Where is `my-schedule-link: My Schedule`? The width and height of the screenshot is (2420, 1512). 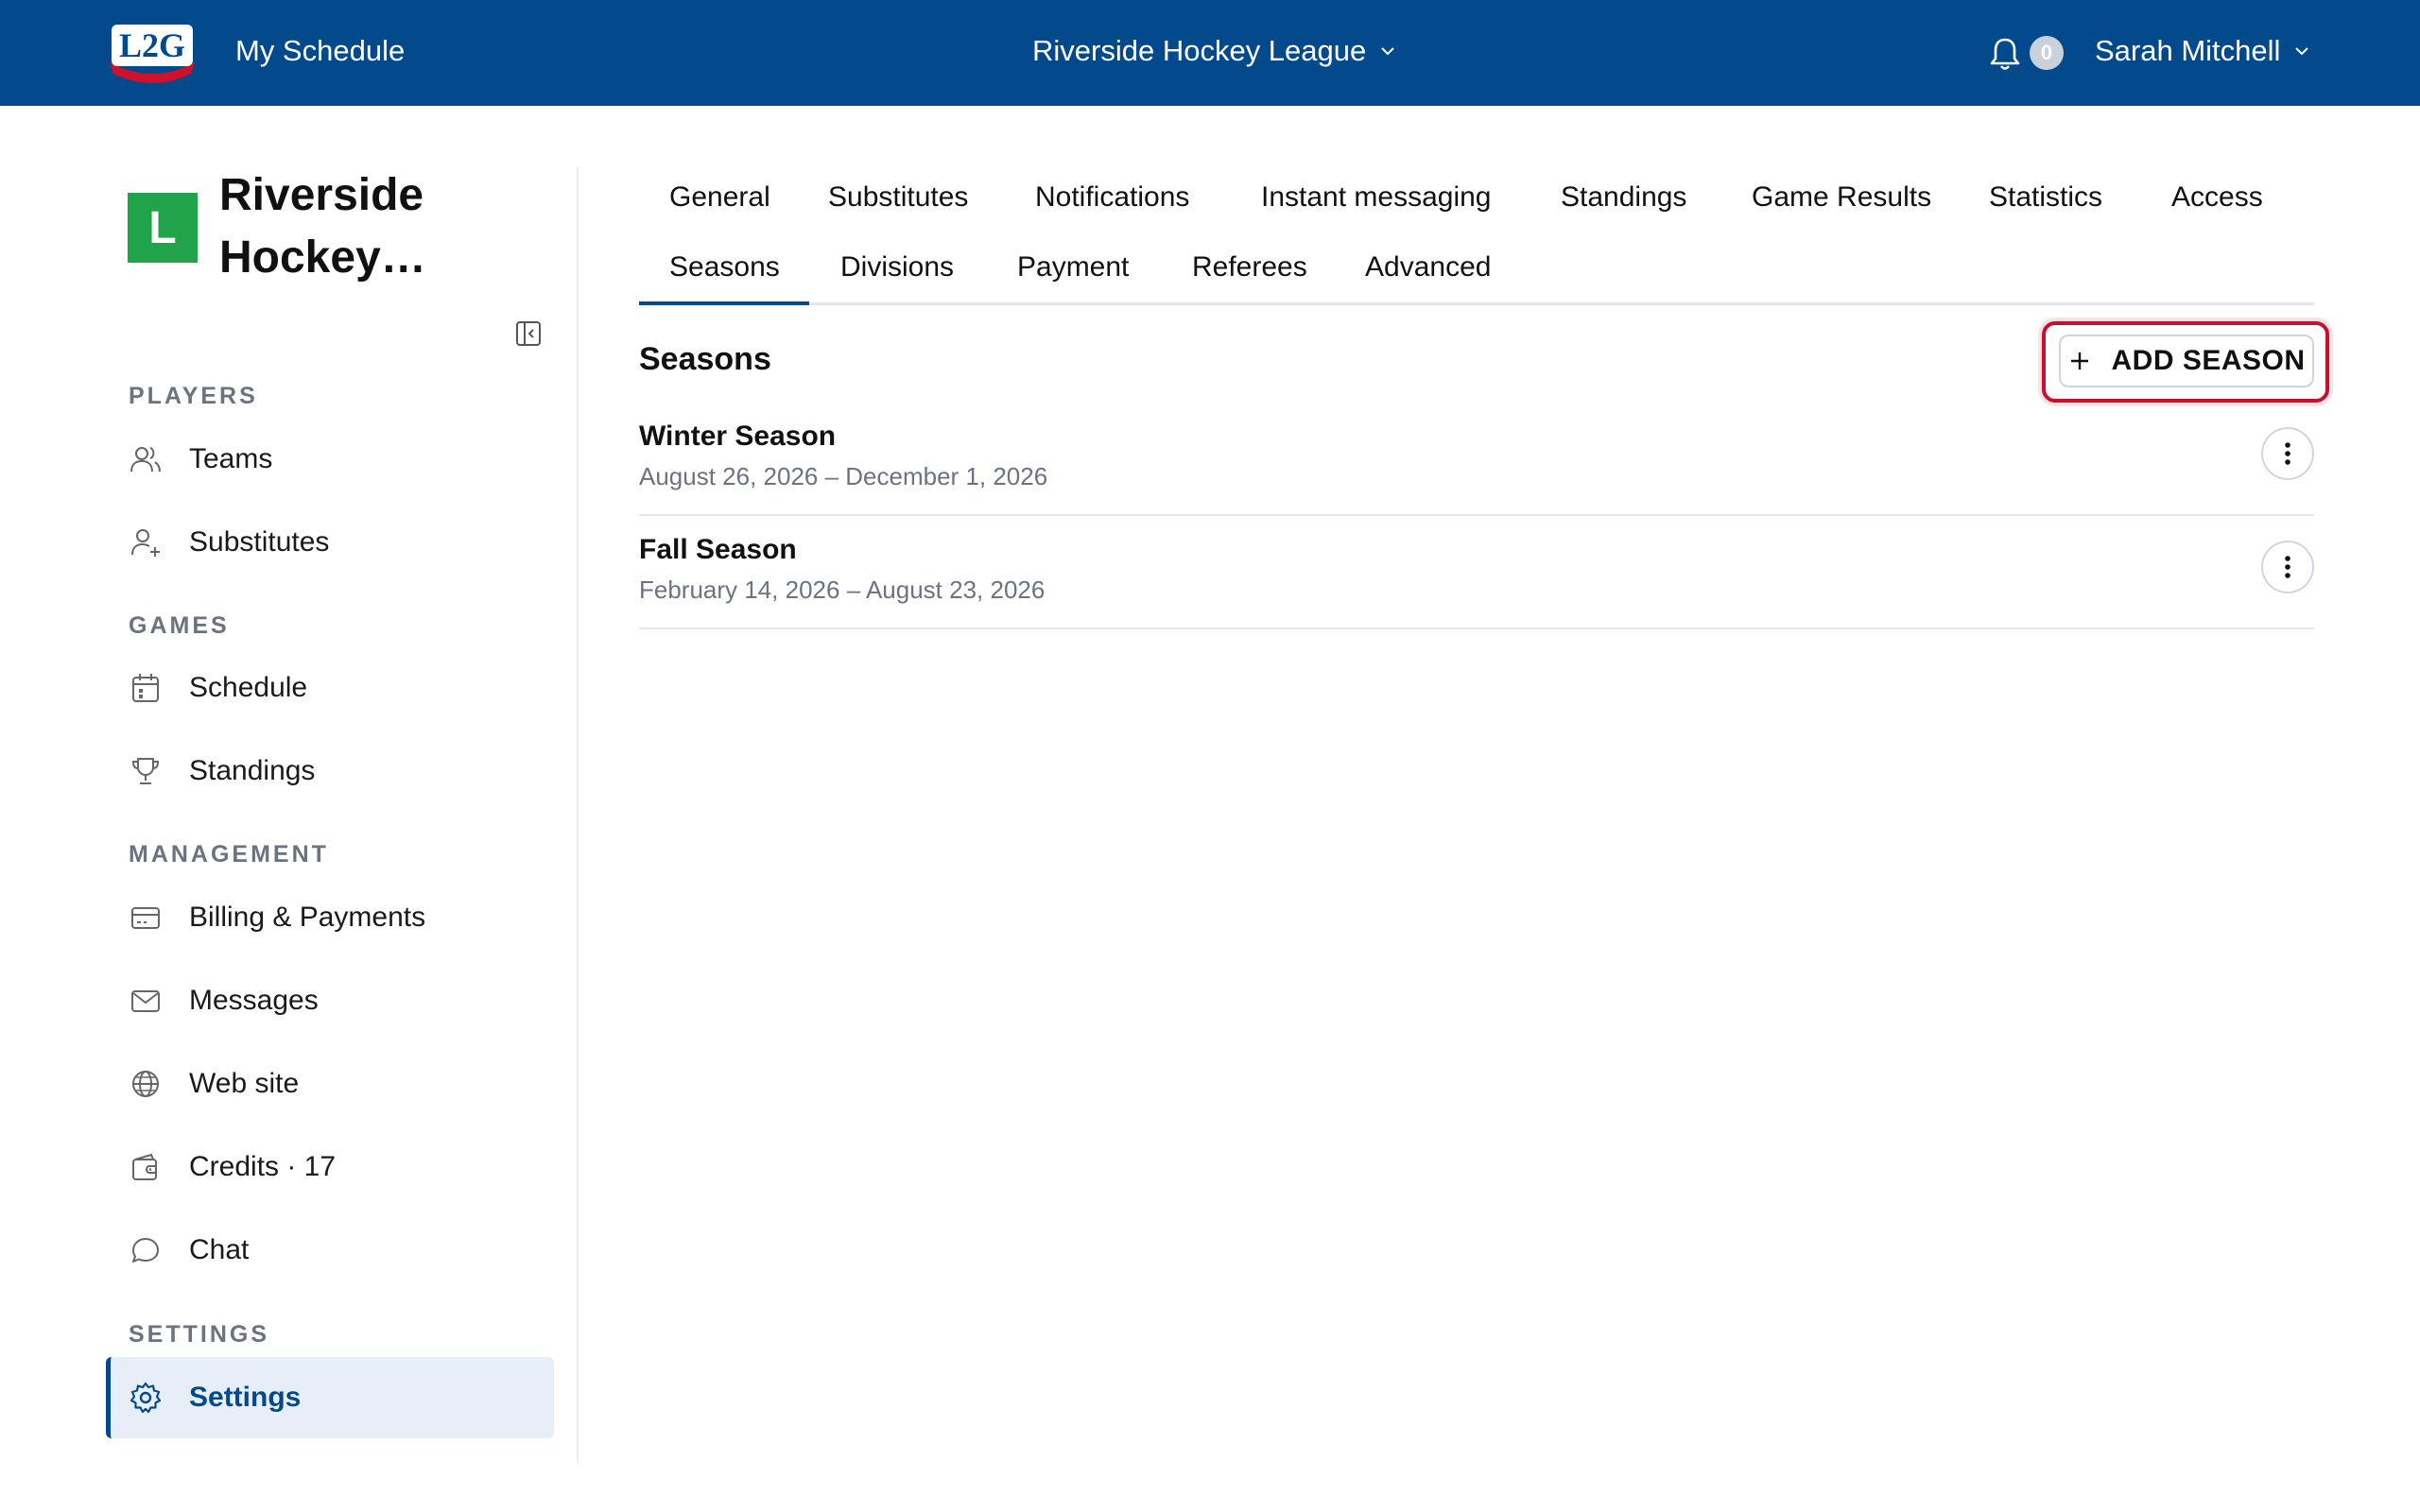
my-schedule-link: My Schedule is located at coordinates (320, 51).